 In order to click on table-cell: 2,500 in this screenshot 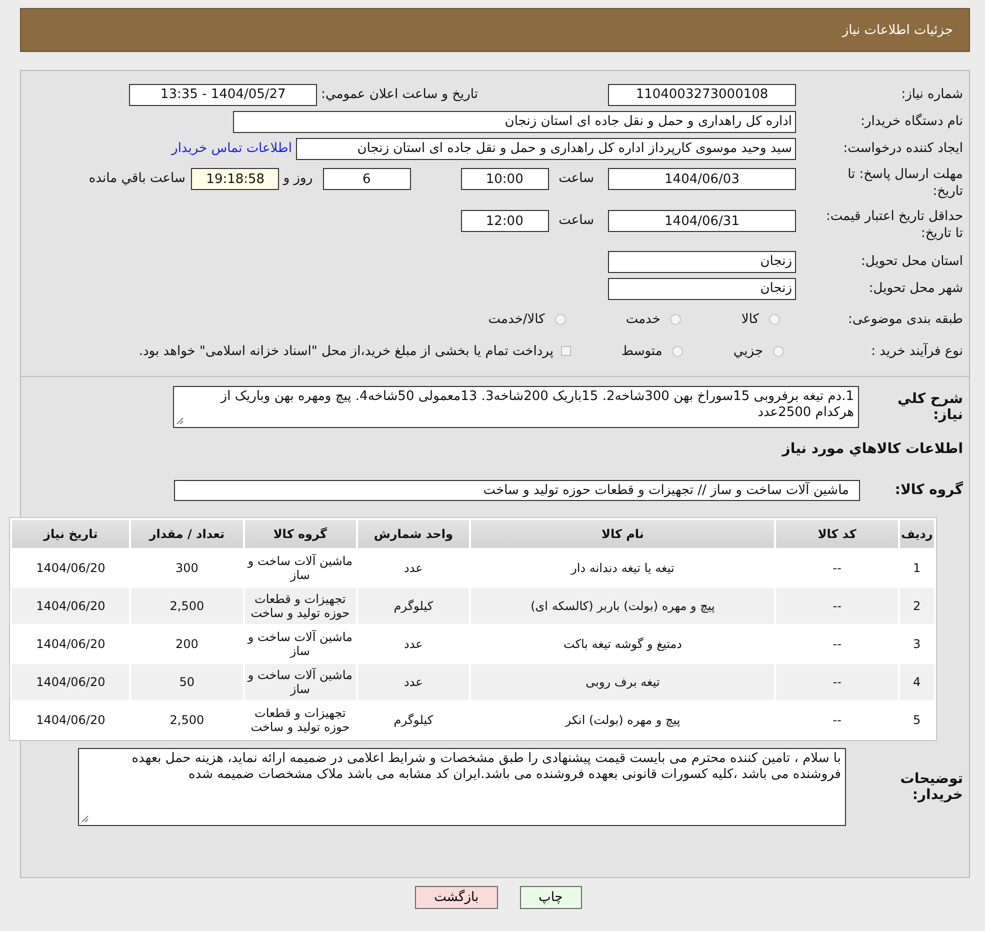, I will do `click(187, 606)`.